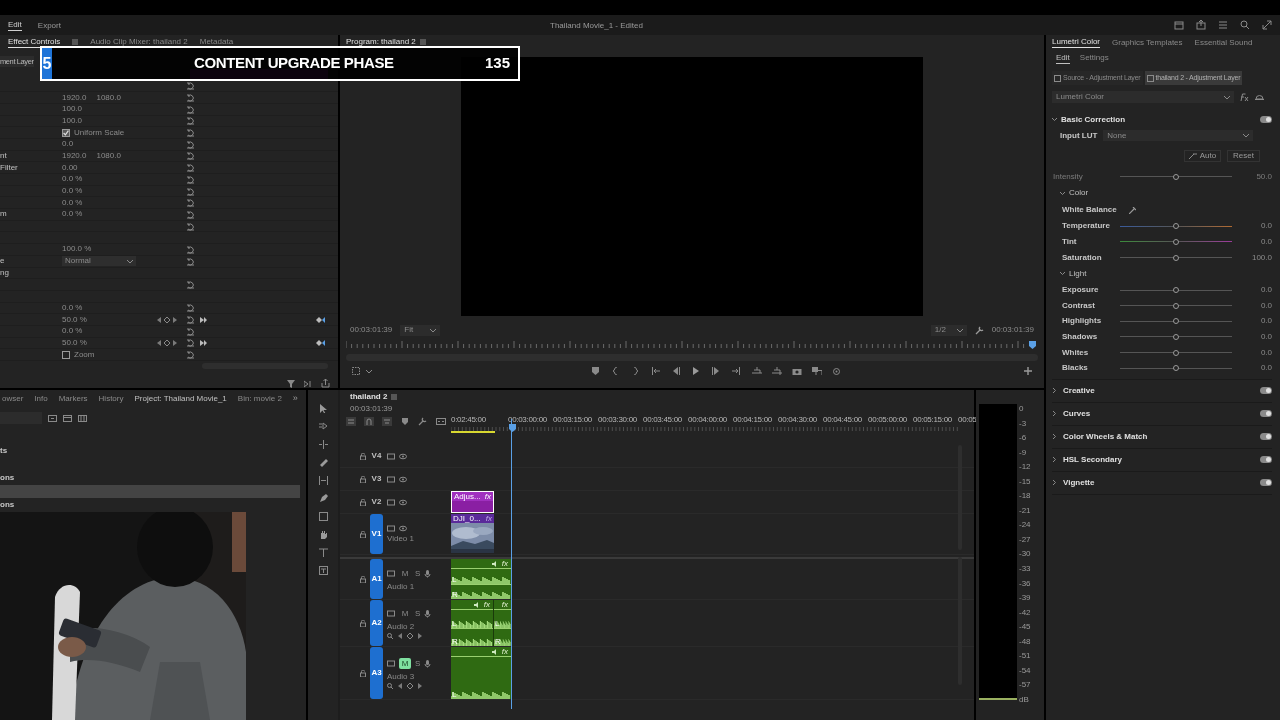 The width and height of the screenshot is (1280, 720). What do you see at coordinates (1179, 25) in the screenshot?
I see `panel-icon` at bounding box center [1179, 25].